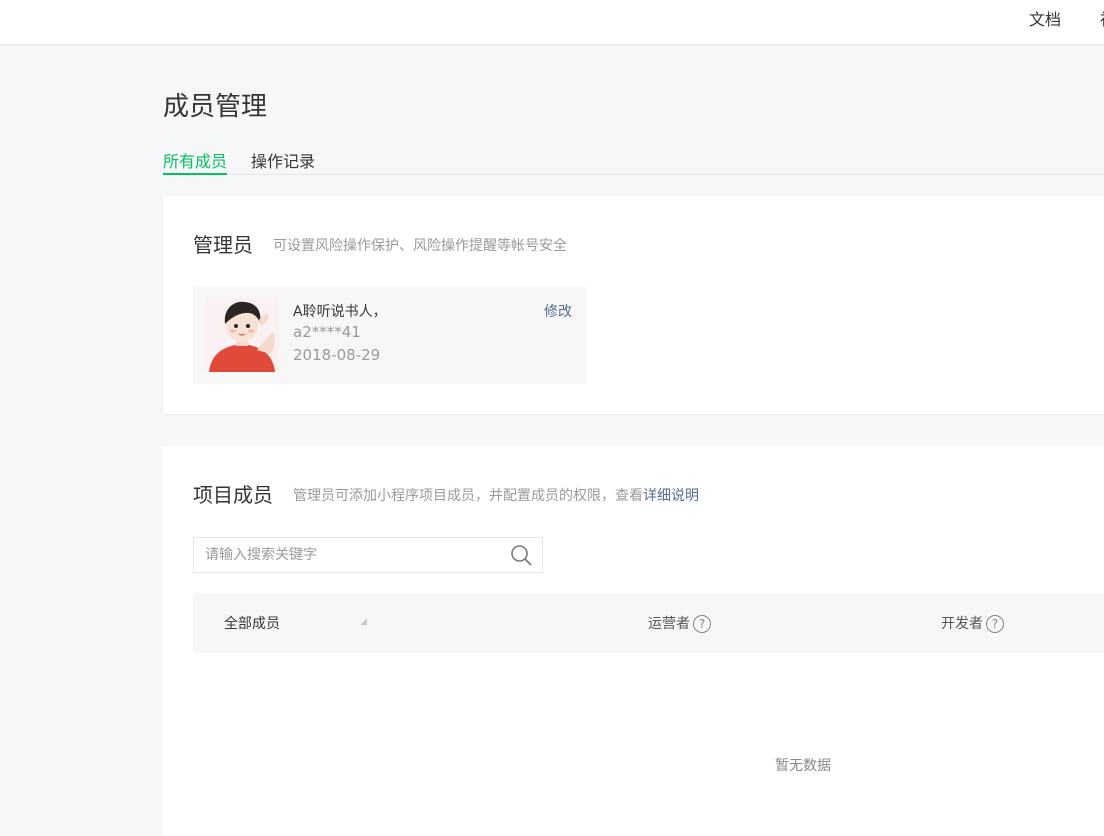 This screenshot has width=1104, height=836. Describe the element at coordinates (995, 624) in the screenshot. I see `developer-help-icon: ?` at that location.